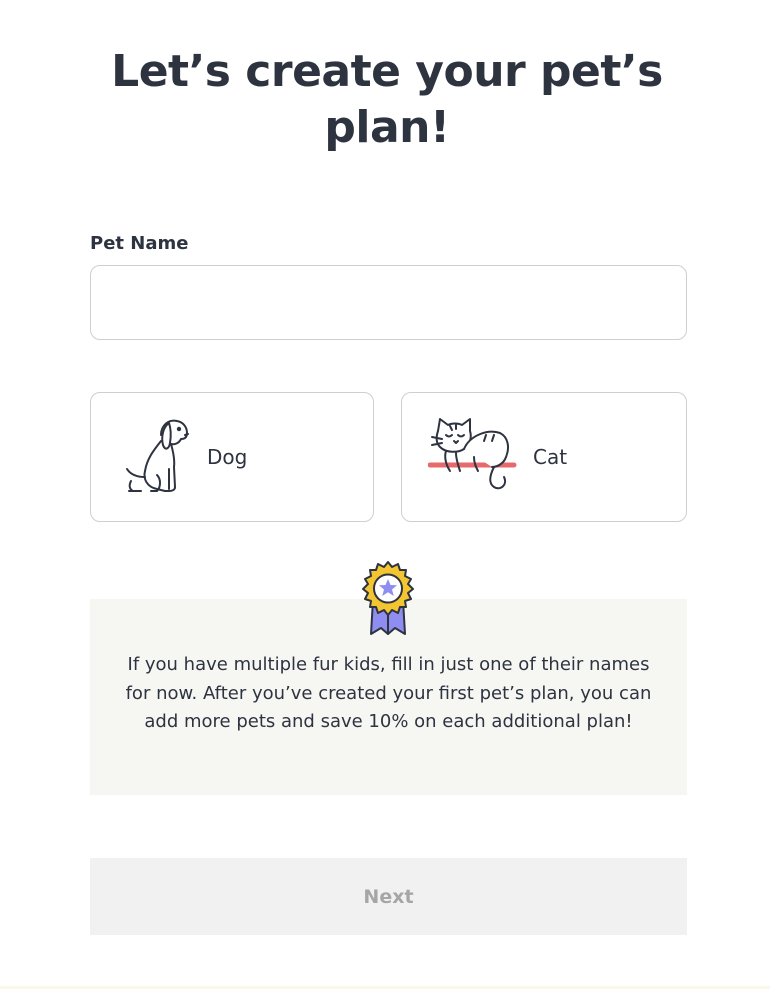  I want to click on pet-name-input, so click(388, 302).